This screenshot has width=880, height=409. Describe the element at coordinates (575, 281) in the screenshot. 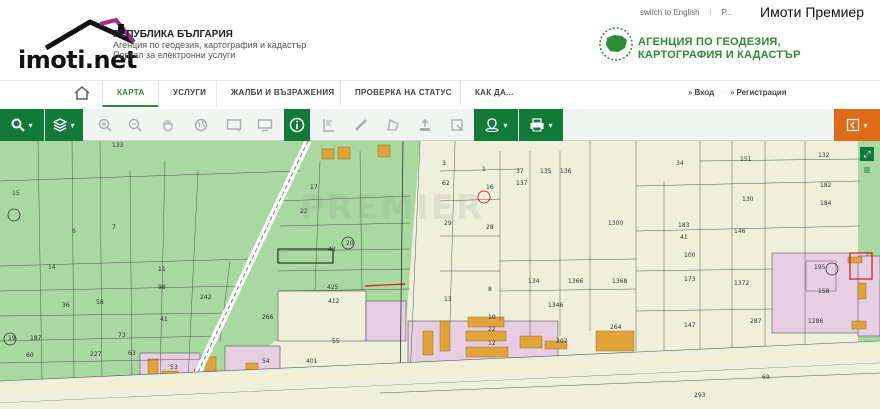

I see `parcel-number: 1366` at that location.